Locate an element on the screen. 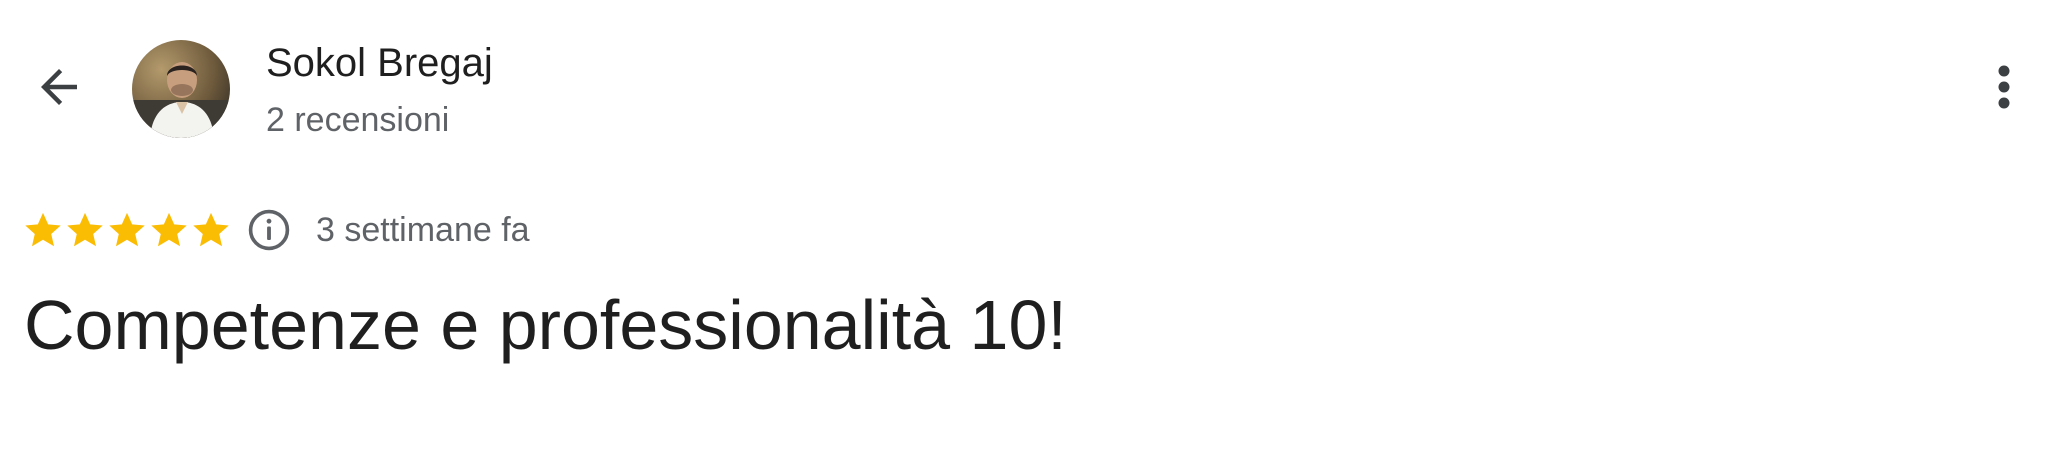 The width and height of the screenshot is (2056, 452). review-text: Competenze e professionalità 10! is located at coordinates (545, 325).